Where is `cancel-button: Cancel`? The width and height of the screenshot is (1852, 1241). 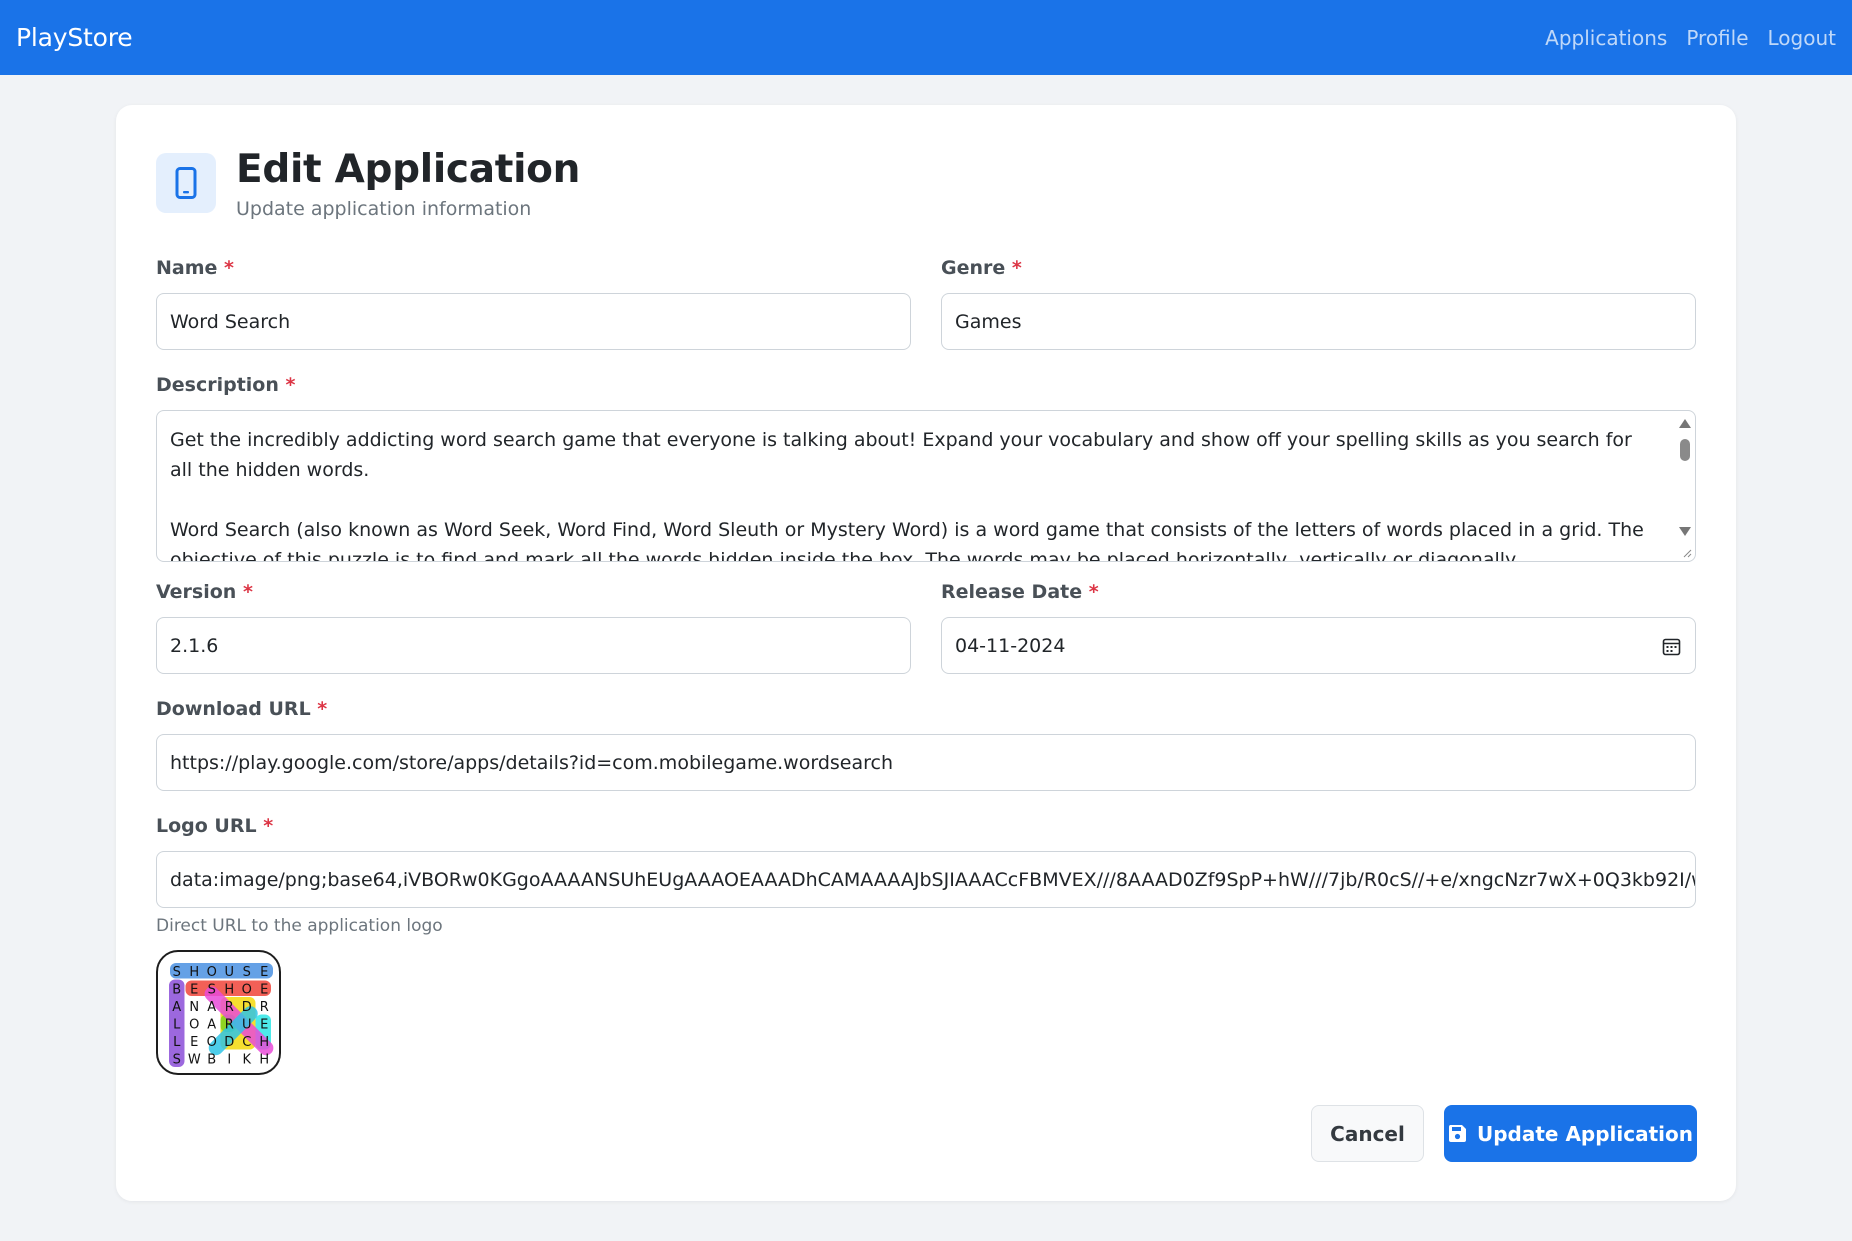
cancel-button: Cancel is located at coordinates (1367, 1133).